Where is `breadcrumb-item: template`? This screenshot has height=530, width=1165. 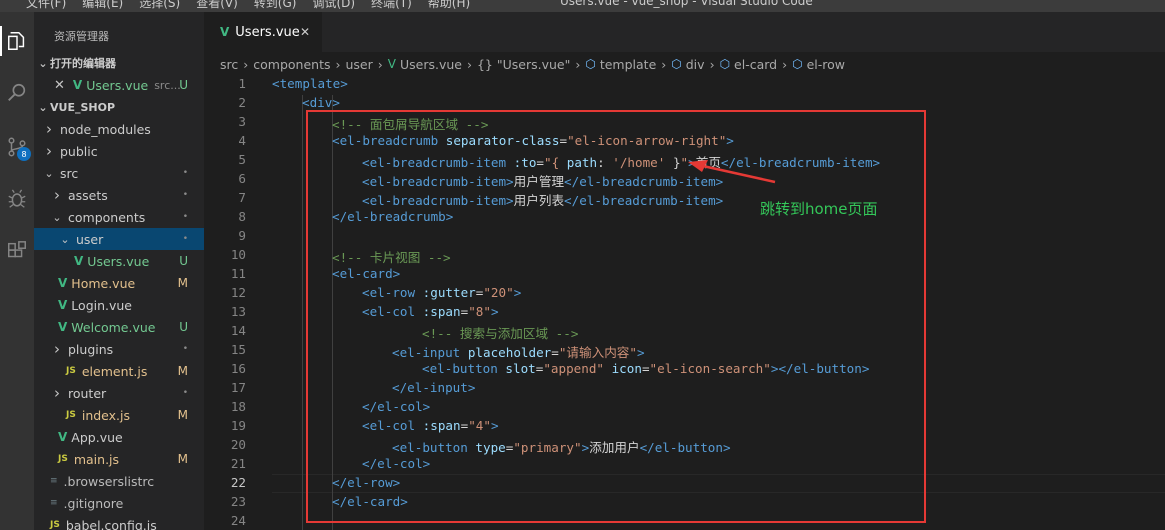
breadcrumb-item: template is located at coordinates (628, 64).